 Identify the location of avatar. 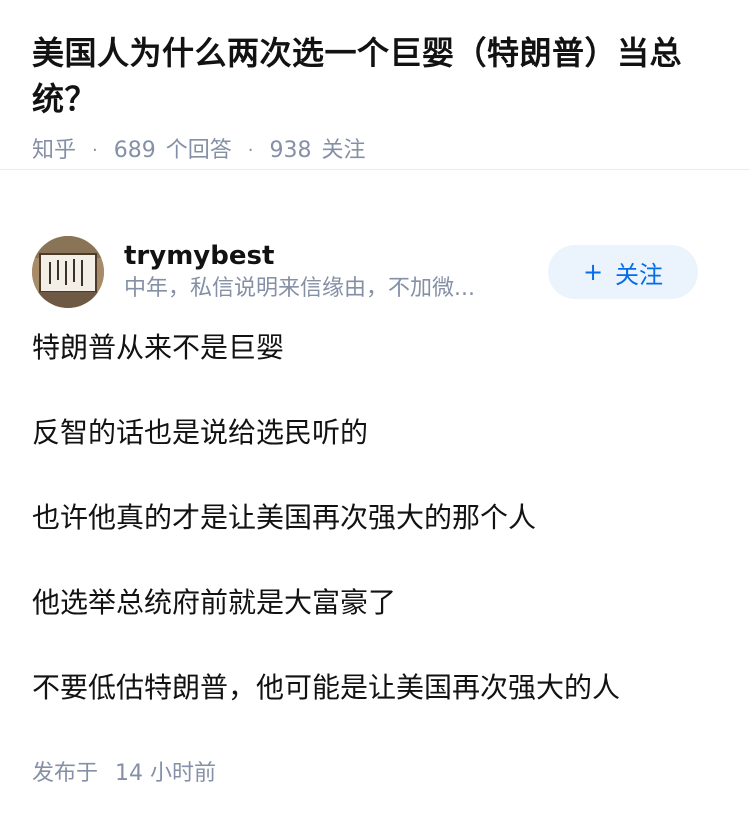
(68, 272).